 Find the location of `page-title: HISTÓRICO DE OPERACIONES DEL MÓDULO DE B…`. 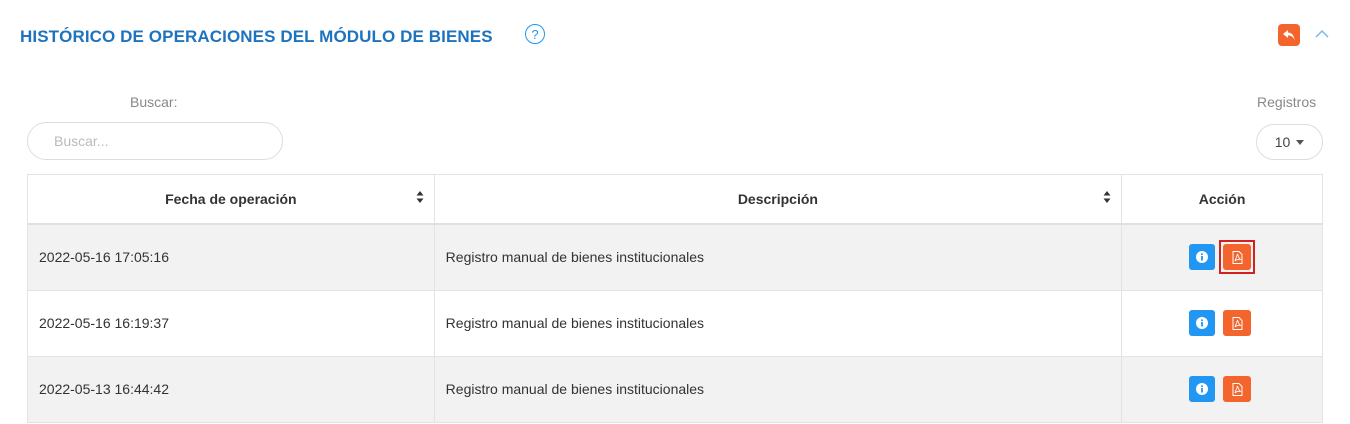

page-title: HISTÓRICO DE OPERACIONES DEL MÓDULO DE B… is located at coordinates (256, 36).